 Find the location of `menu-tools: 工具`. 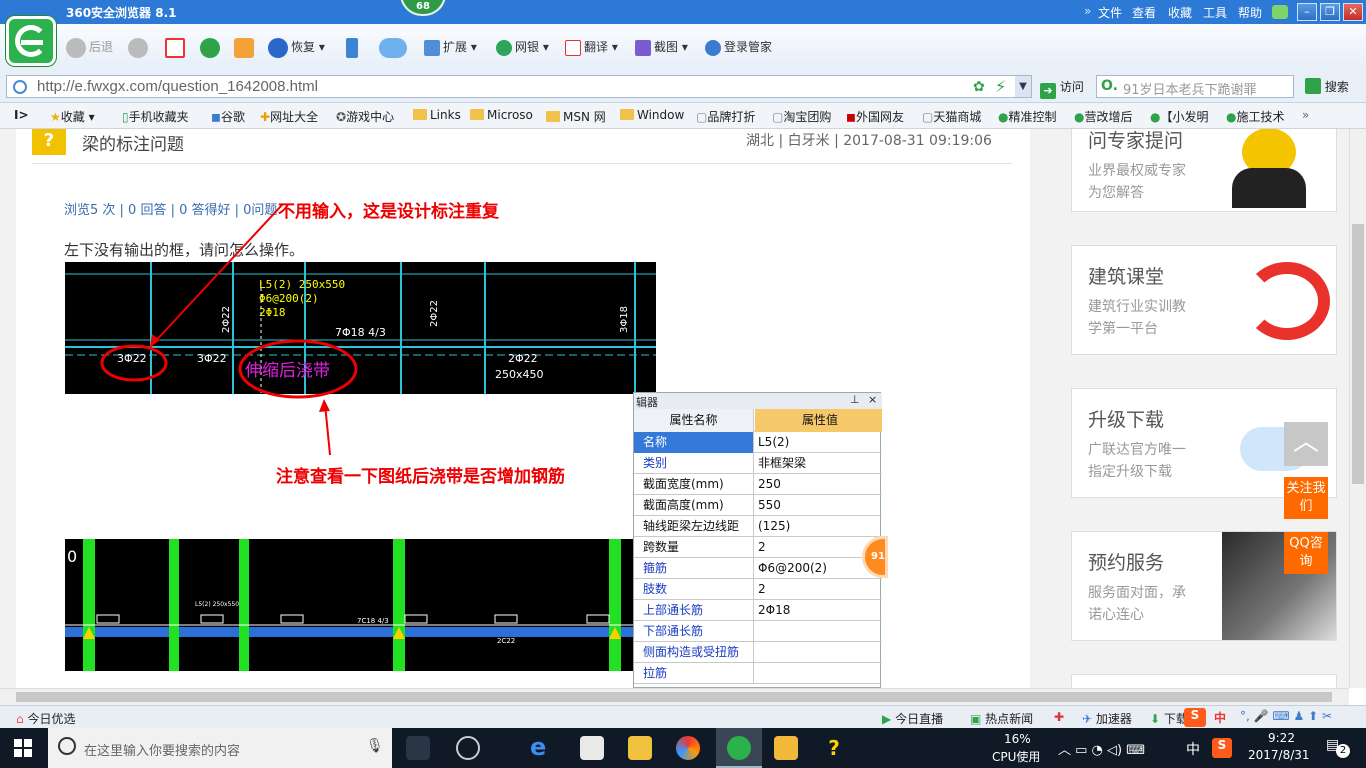

menu-tools: 工具 is located at coordinates (1215, 12).